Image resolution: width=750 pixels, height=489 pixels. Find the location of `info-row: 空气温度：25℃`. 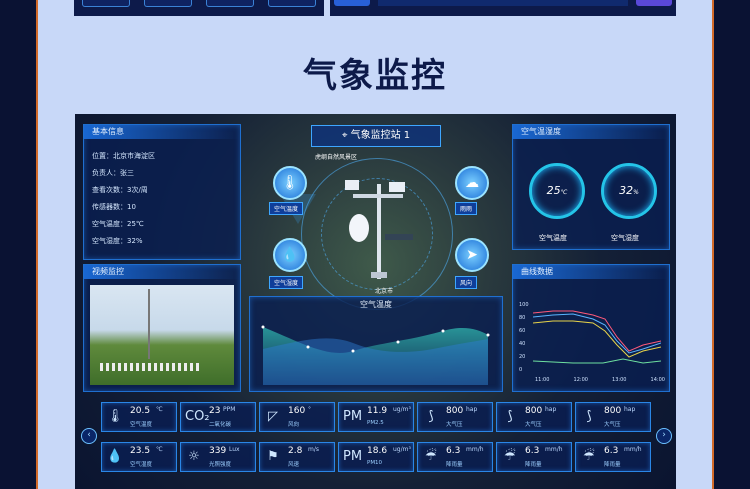

info-row: 空气温度：25℃ is located at coordinates (118, 224).